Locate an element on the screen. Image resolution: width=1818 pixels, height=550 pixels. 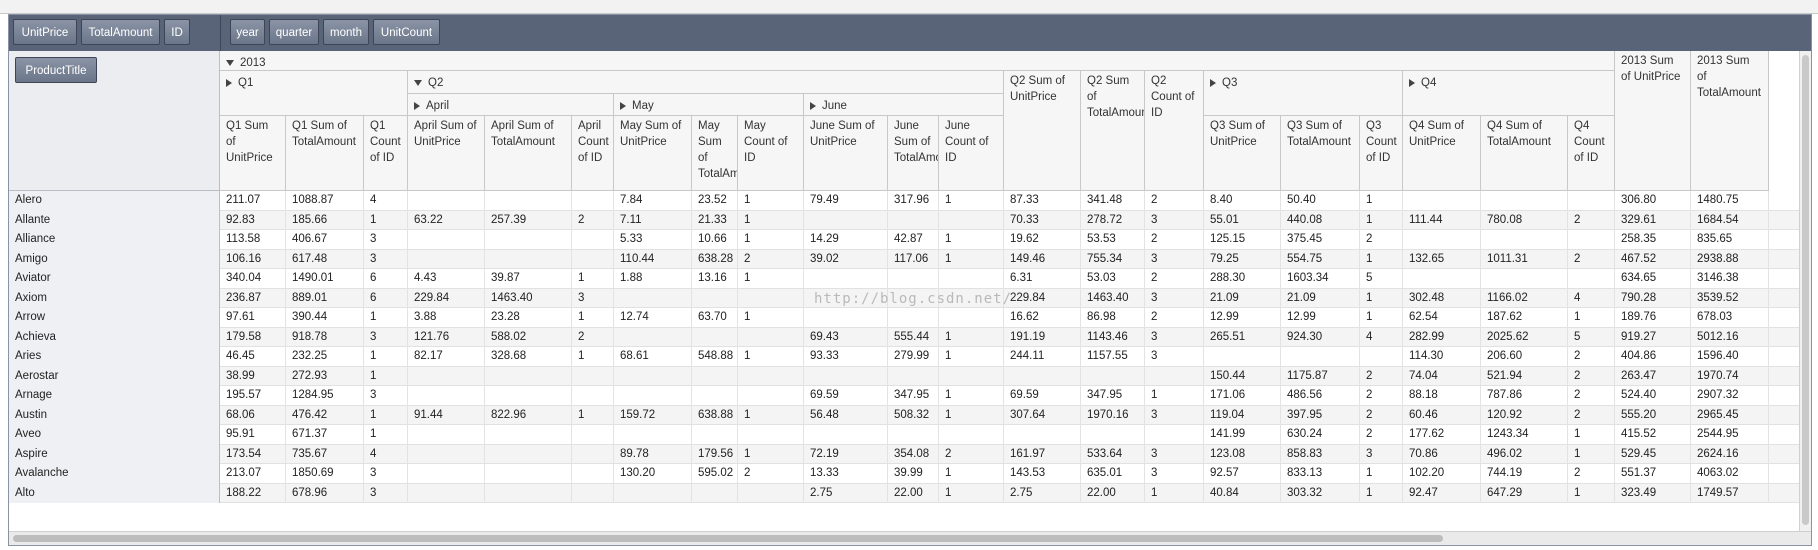
table-cell: 4 is located at coordinates (386, 201).